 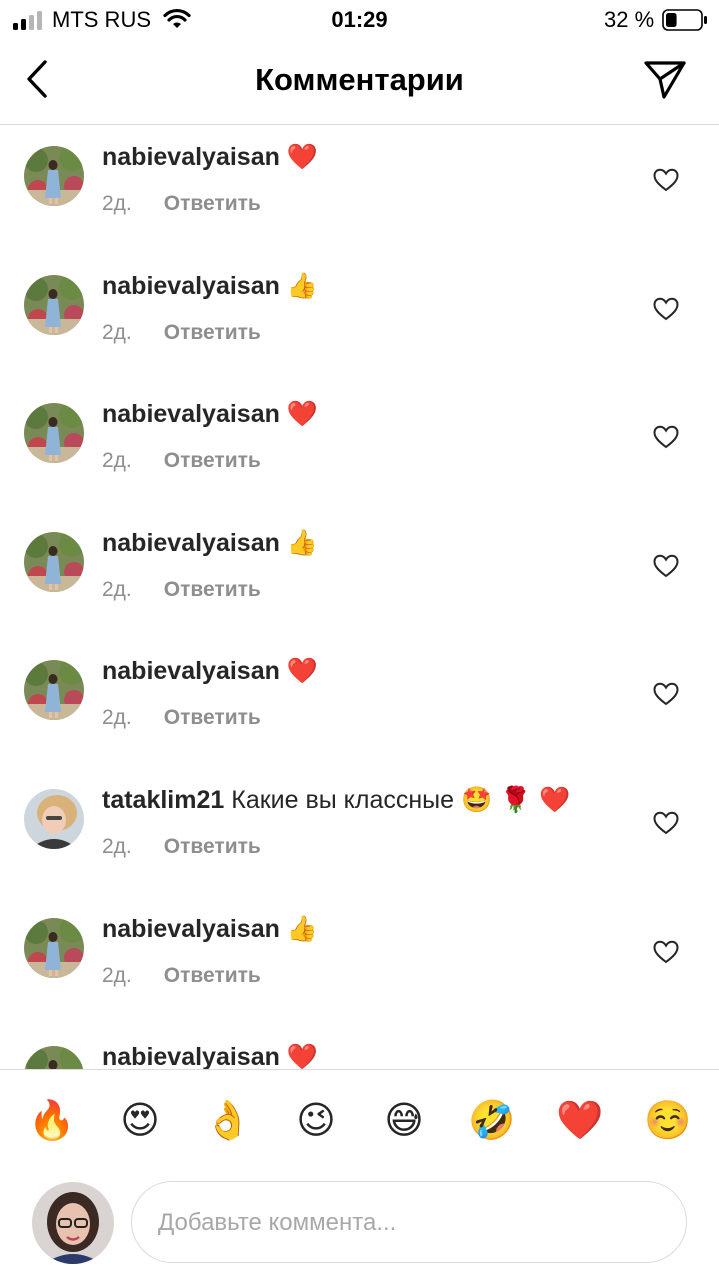 What do you see at coordinates (228, 1120) in the screenshot?
I see `ok-hand-emoji-button: 👌` at bounding box center [228, 1120].